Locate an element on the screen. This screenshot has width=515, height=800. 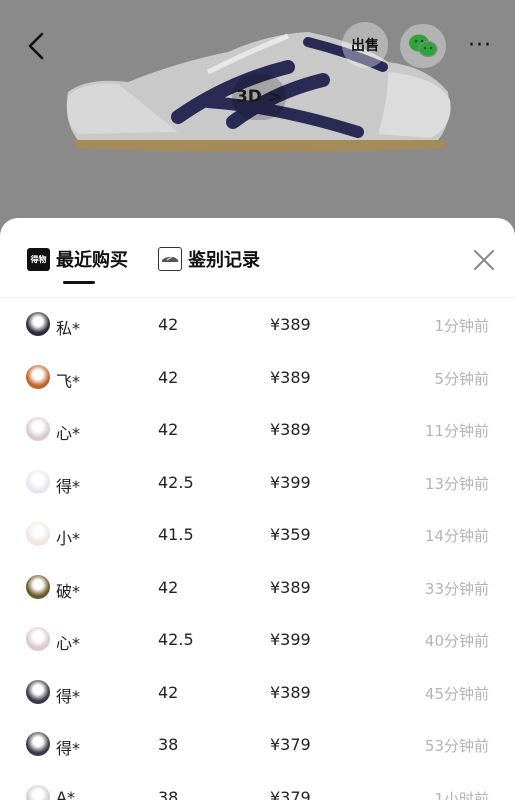
purchase-price: ¥359 is located at coordinates (290, 534).